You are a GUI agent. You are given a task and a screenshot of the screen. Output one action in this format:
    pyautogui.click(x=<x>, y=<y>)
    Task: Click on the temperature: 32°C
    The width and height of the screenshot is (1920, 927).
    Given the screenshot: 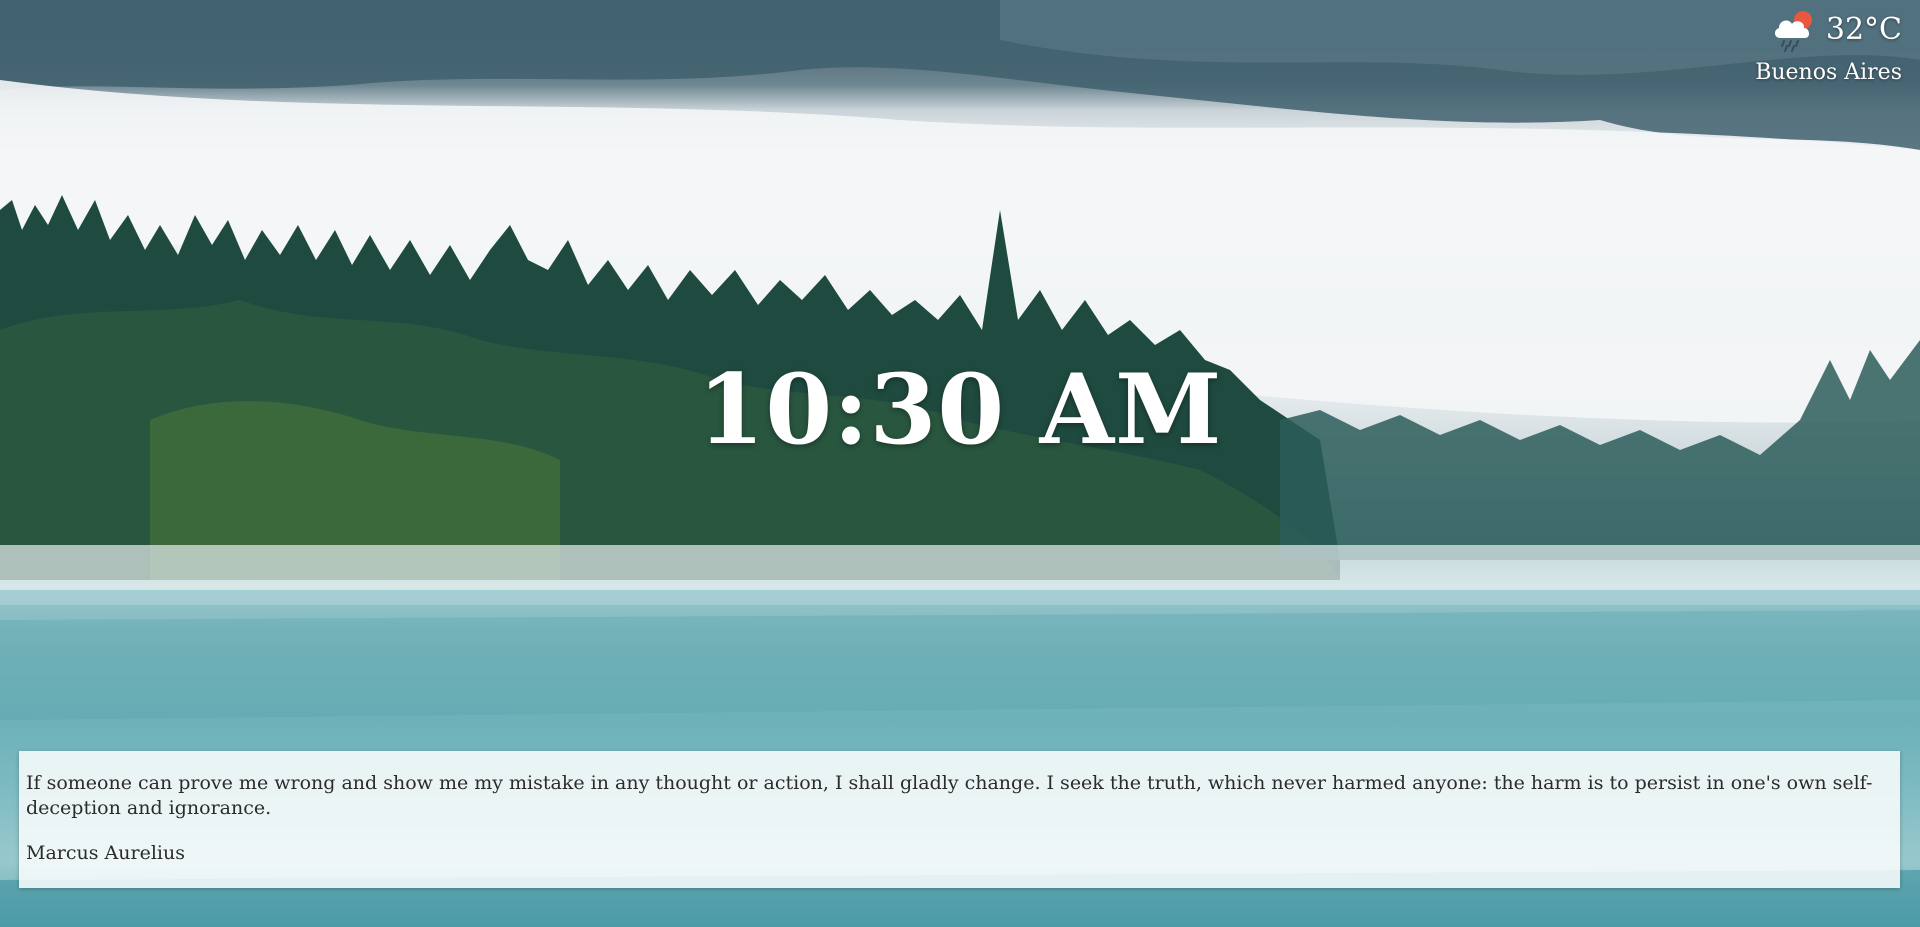 What is the action you would take?
    pyautogui.click(x=1863, y=29)
    